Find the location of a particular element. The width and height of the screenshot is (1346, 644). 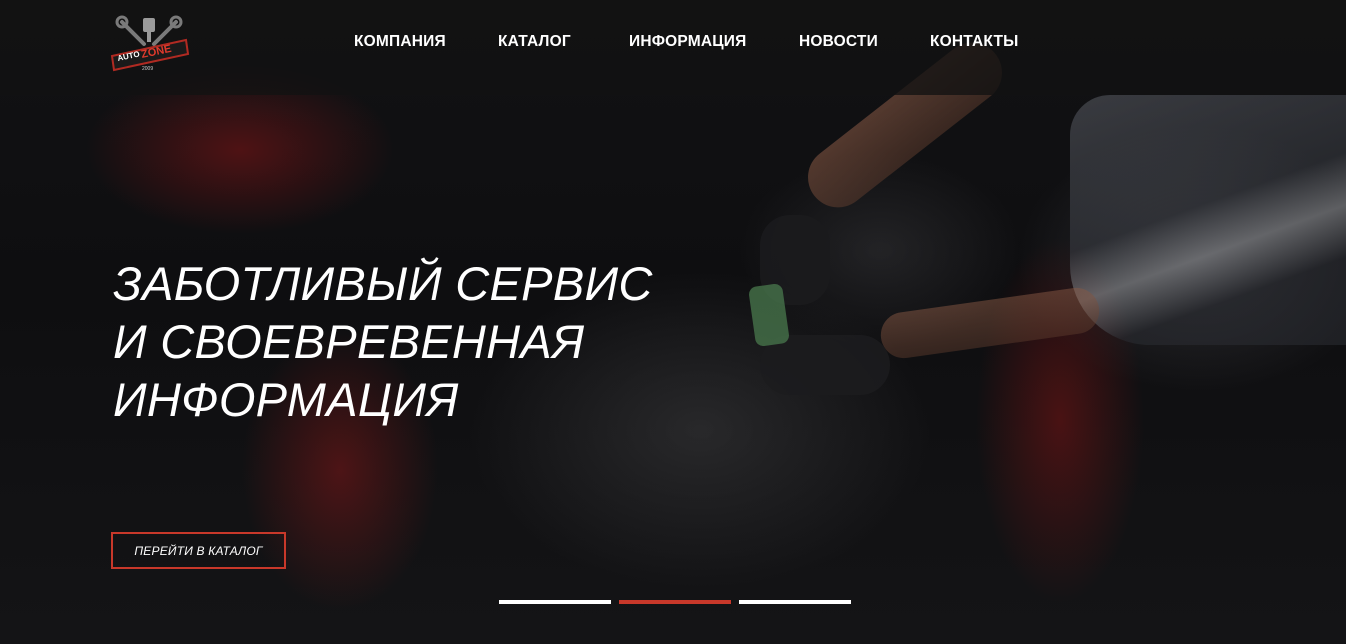

hero-headline-line: ЗАБОТЛИВЫЙ СЕРВИС is located at coordinates (383, 283).